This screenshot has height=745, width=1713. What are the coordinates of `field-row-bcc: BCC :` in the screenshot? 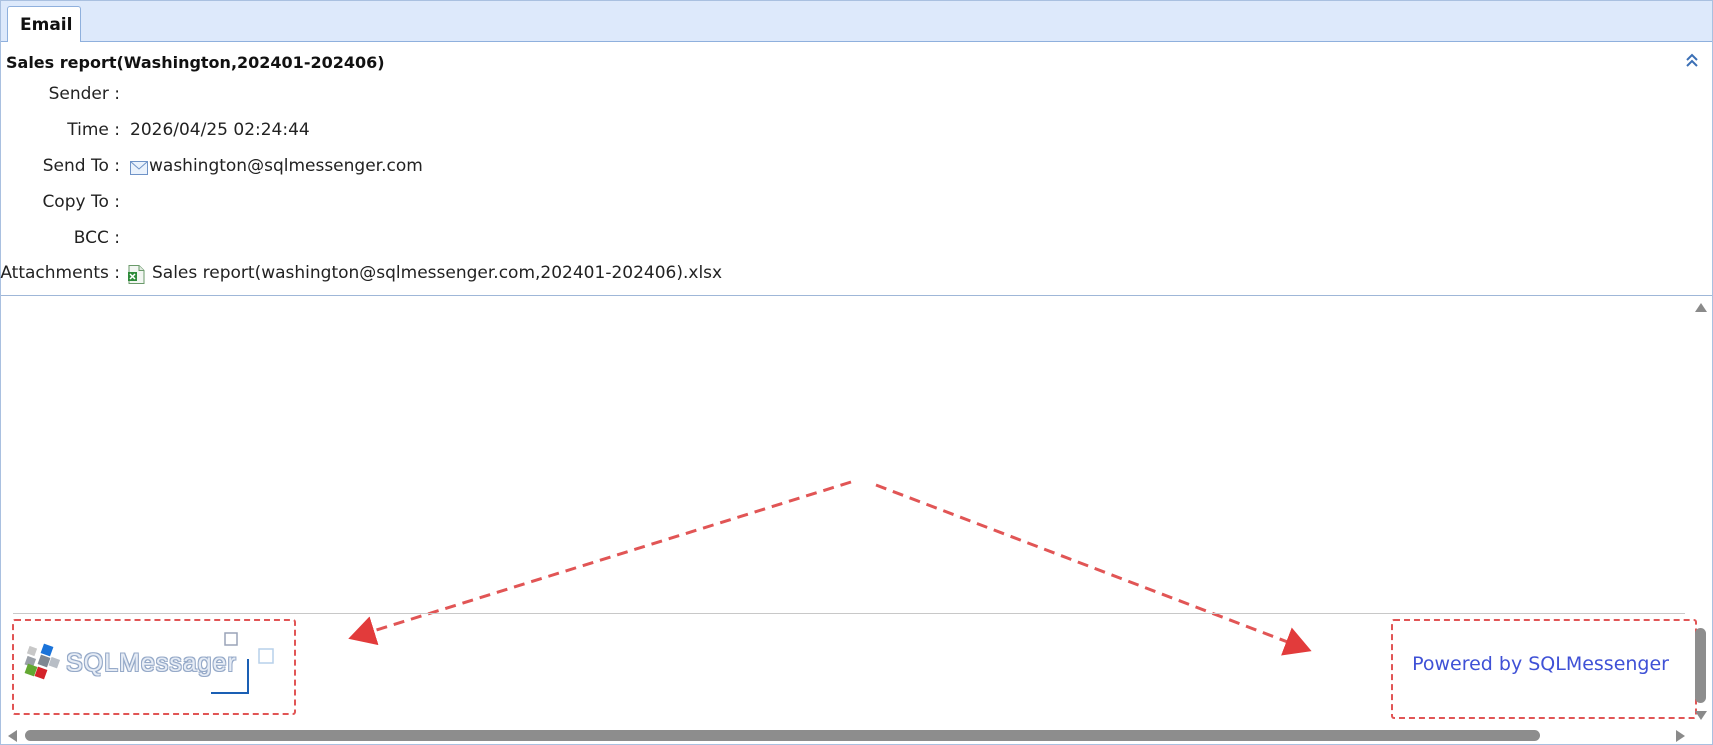 It's located at (501, 241).